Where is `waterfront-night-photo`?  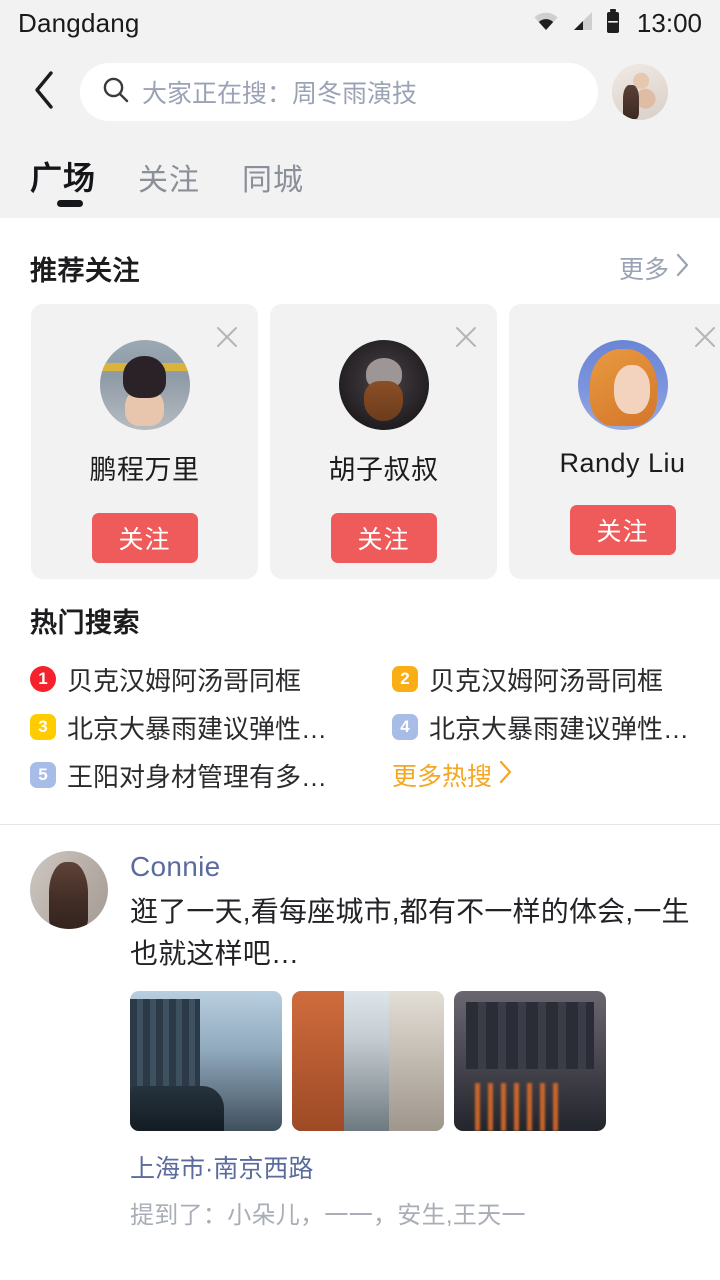 waterfront-night-photo is located at coordinates (530, 1061).